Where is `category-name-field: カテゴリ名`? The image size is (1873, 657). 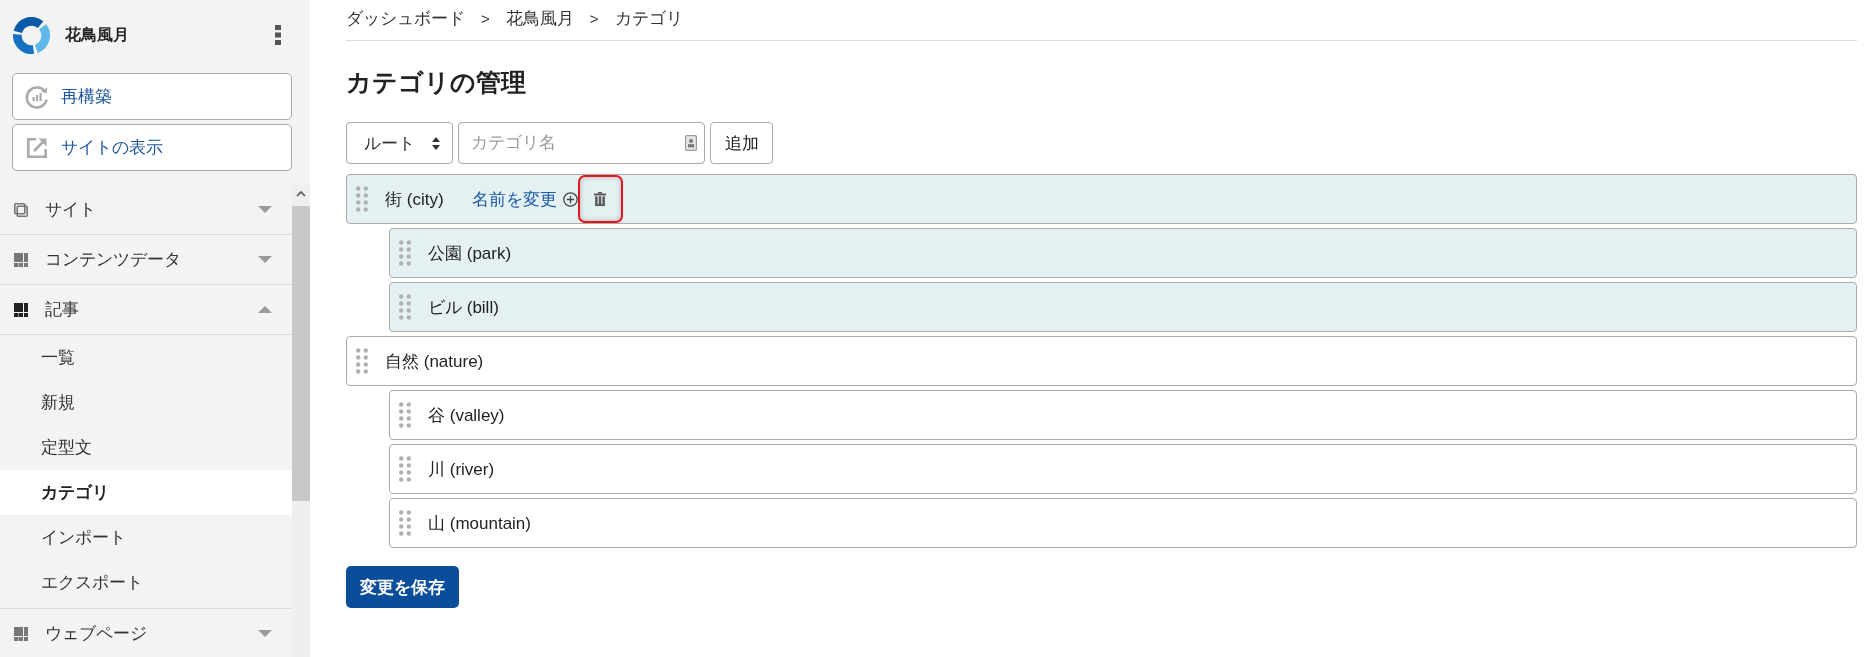
category-name-field: カテゴリ名 is located at coordinates (581, 143).